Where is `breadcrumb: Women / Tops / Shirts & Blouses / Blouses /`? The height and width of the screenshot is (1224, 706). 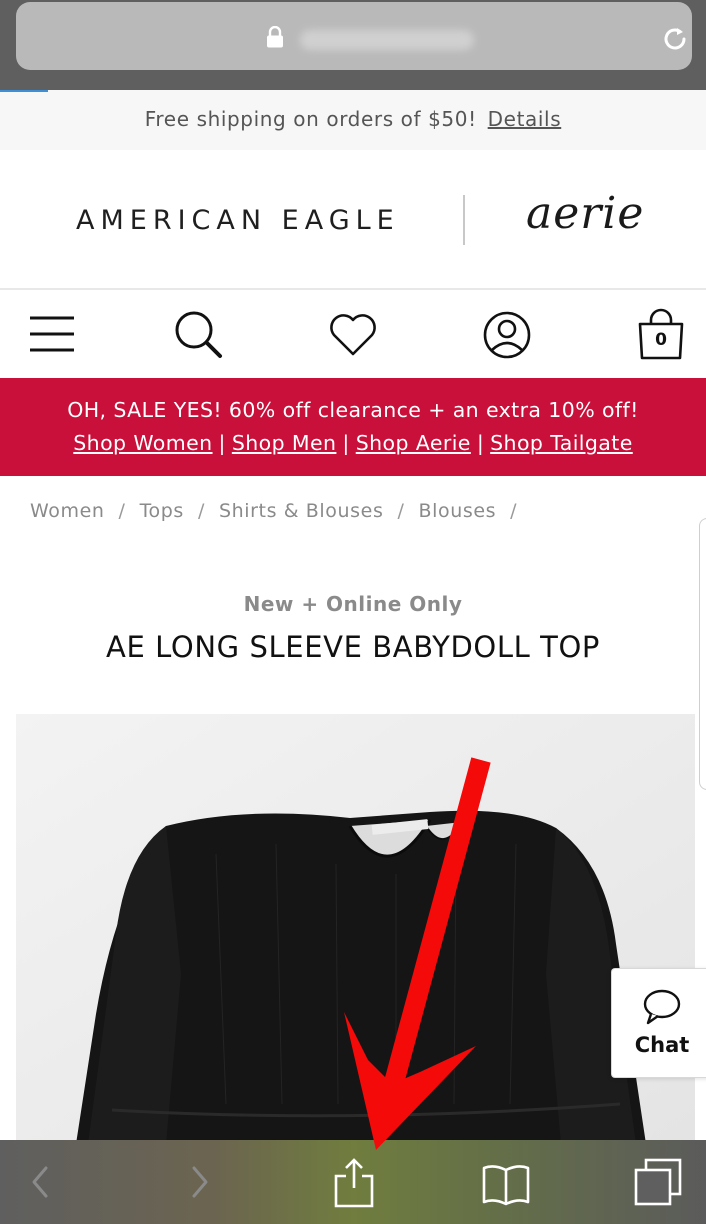 breadcrumb: Women / Tops / Shirts & Blouses / Blouses / is located at coordinates (280, 511).